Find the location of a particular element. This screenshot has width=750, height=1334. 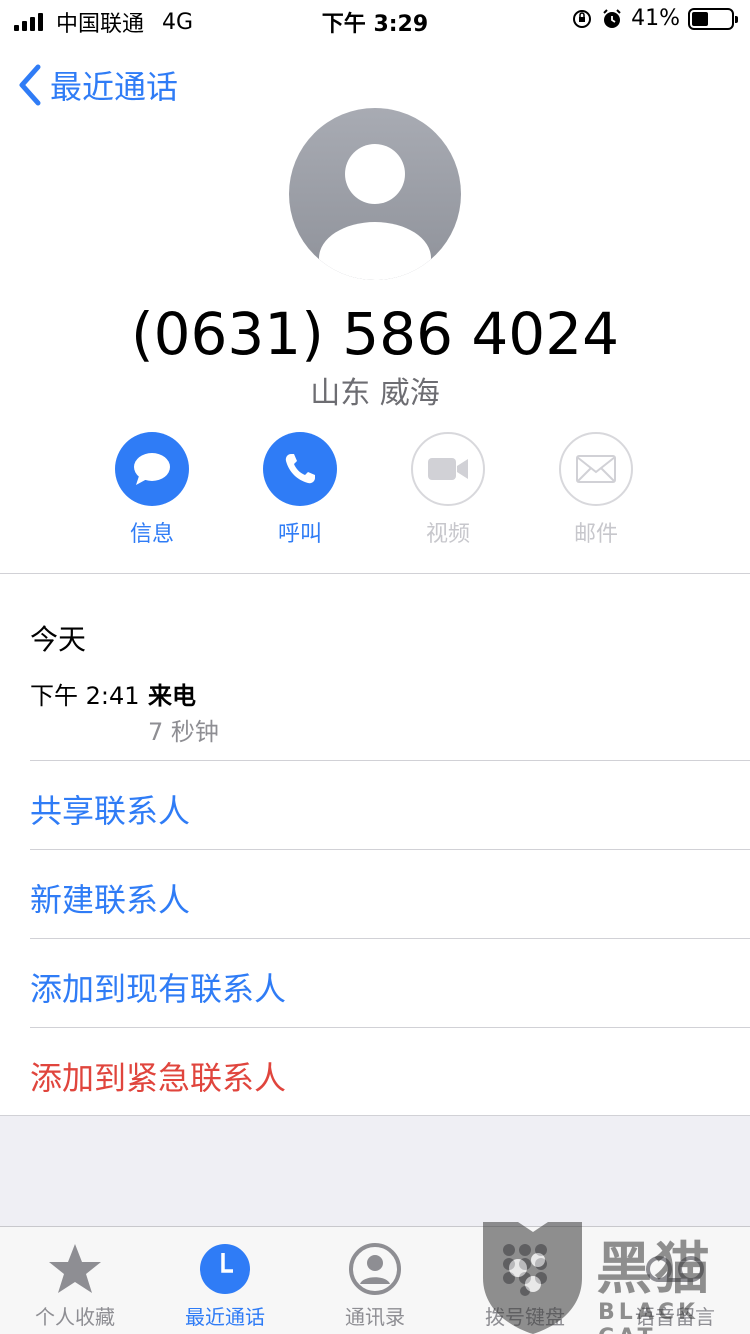

star-icon is located at coordinates (75, 1268).